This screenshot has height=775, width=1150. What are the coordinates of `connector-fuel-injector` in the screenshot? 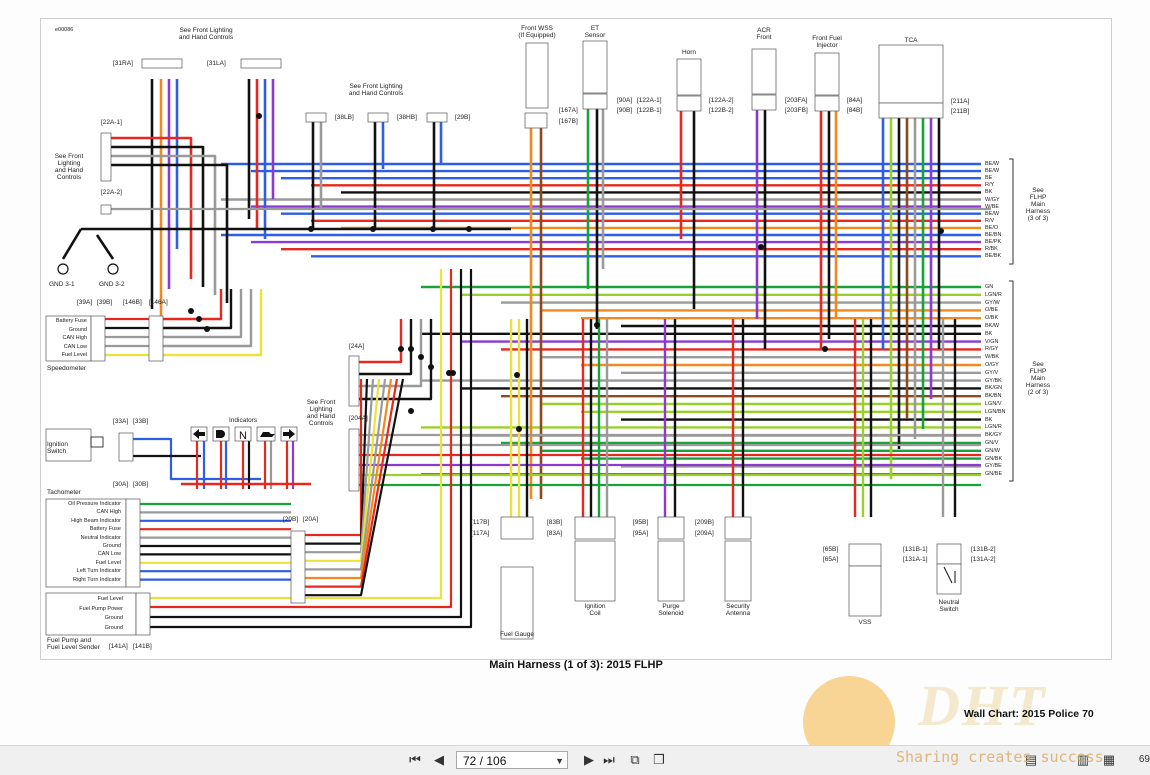 It's located at (827, 74).